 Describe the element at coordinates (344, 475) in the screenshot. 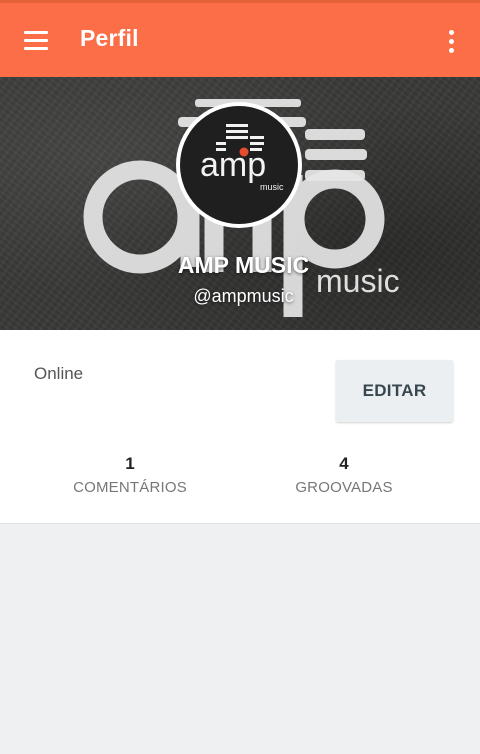

I see `stat-groovadas: 4 GROOVADAS` at that location.